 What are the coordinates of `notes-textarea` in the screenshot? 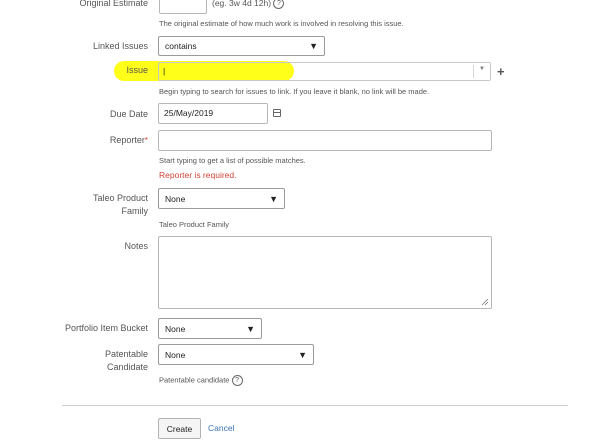 It's located at (325, 272).